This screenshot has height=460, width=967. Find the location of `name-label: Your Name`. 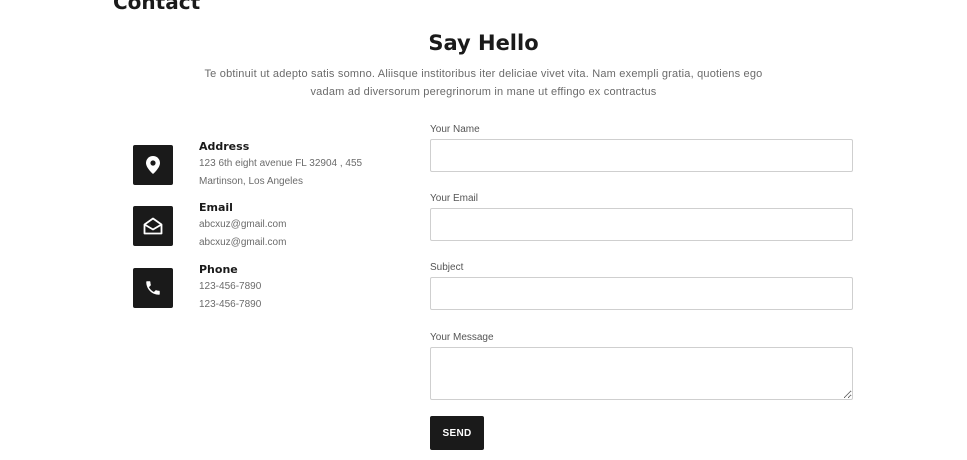

name-label: Your Name is located at coordinates (455, 129).